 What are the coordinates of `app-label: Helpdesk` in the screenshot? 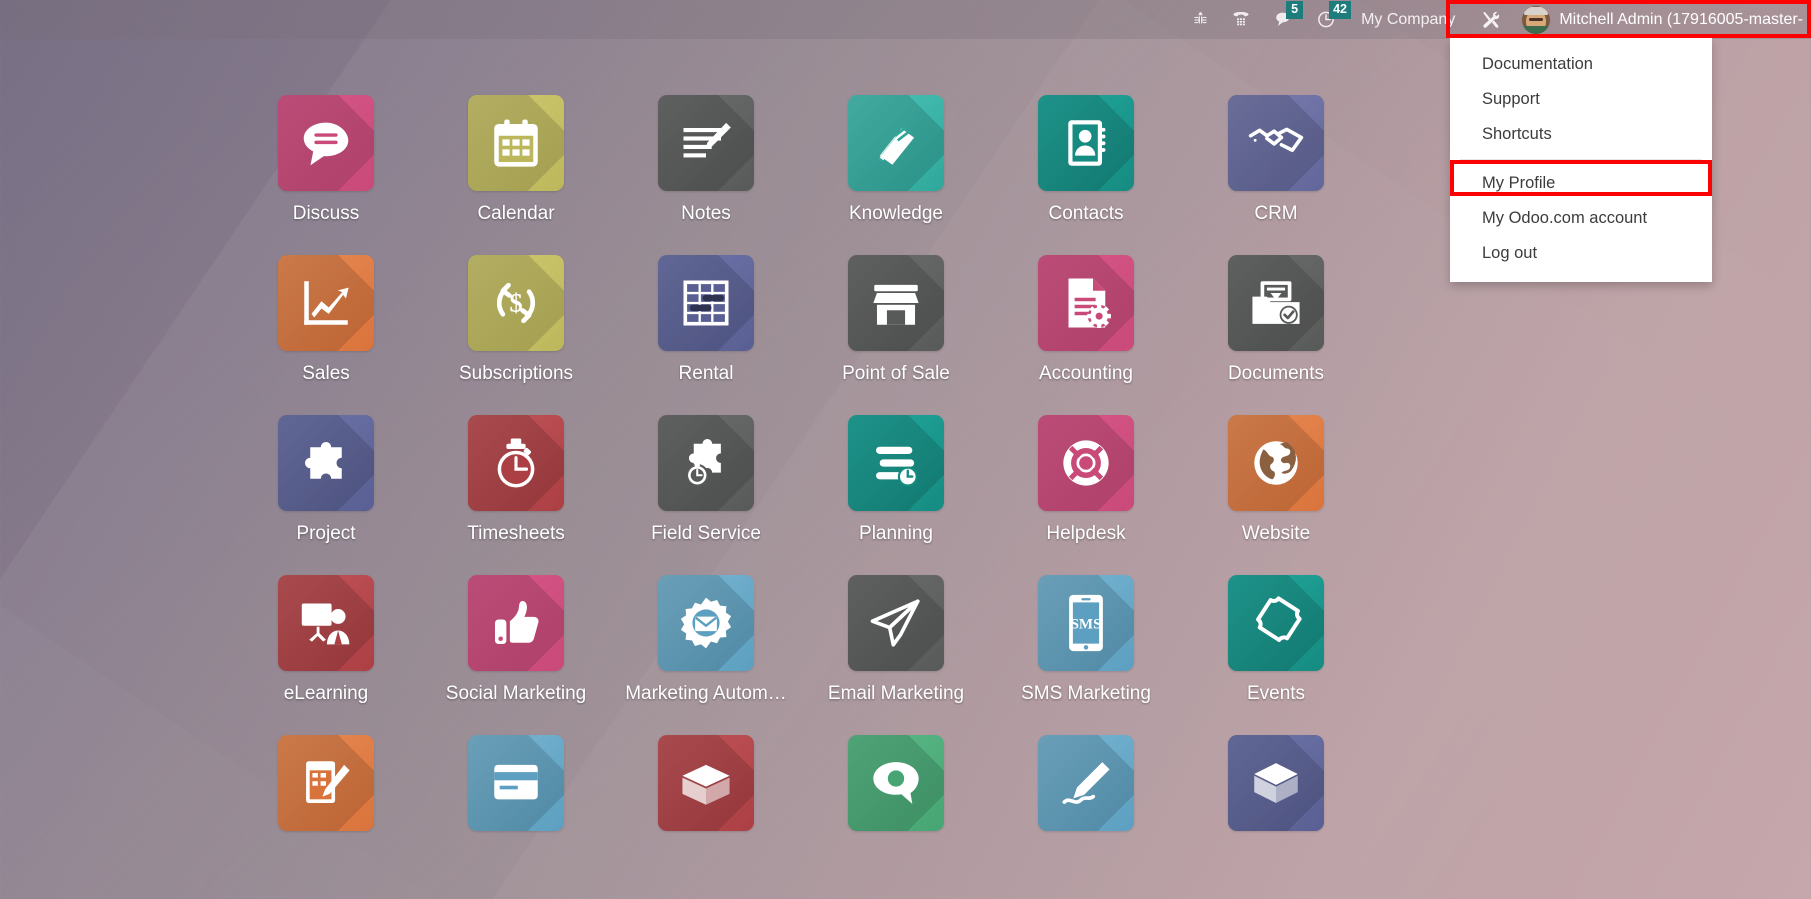 It's located at (1086, 533).